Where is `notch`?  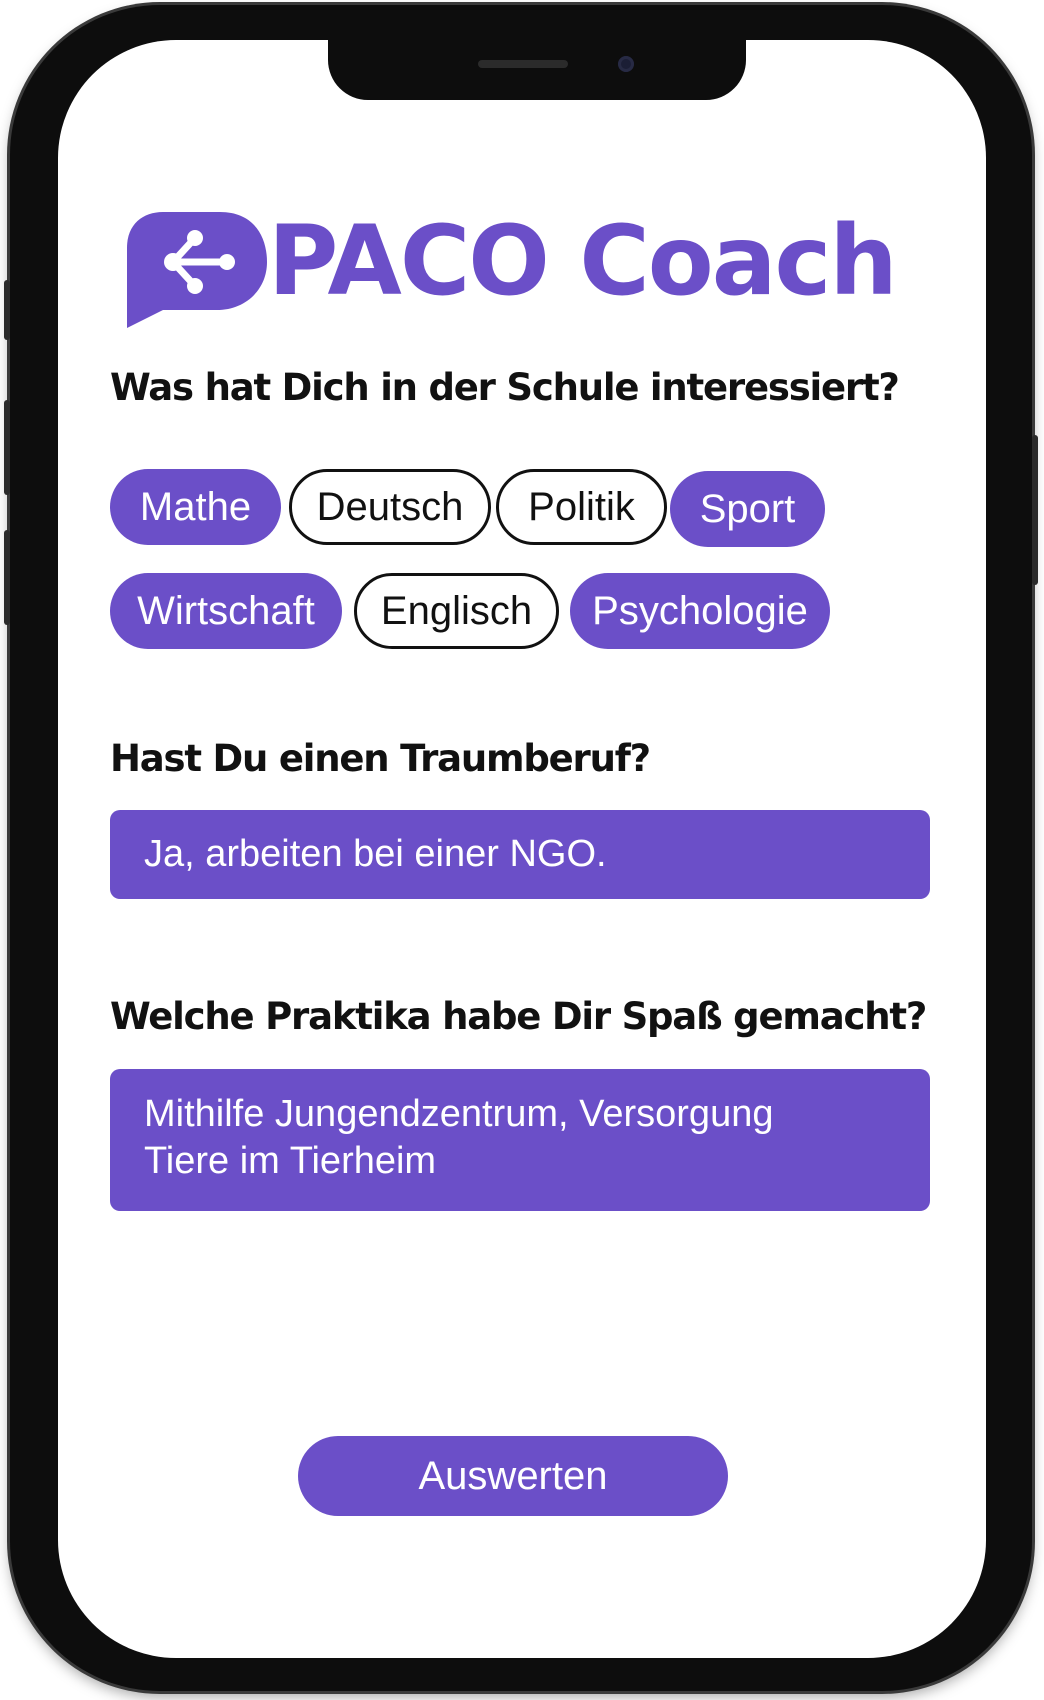
notch is located at coordinates (537, 70).